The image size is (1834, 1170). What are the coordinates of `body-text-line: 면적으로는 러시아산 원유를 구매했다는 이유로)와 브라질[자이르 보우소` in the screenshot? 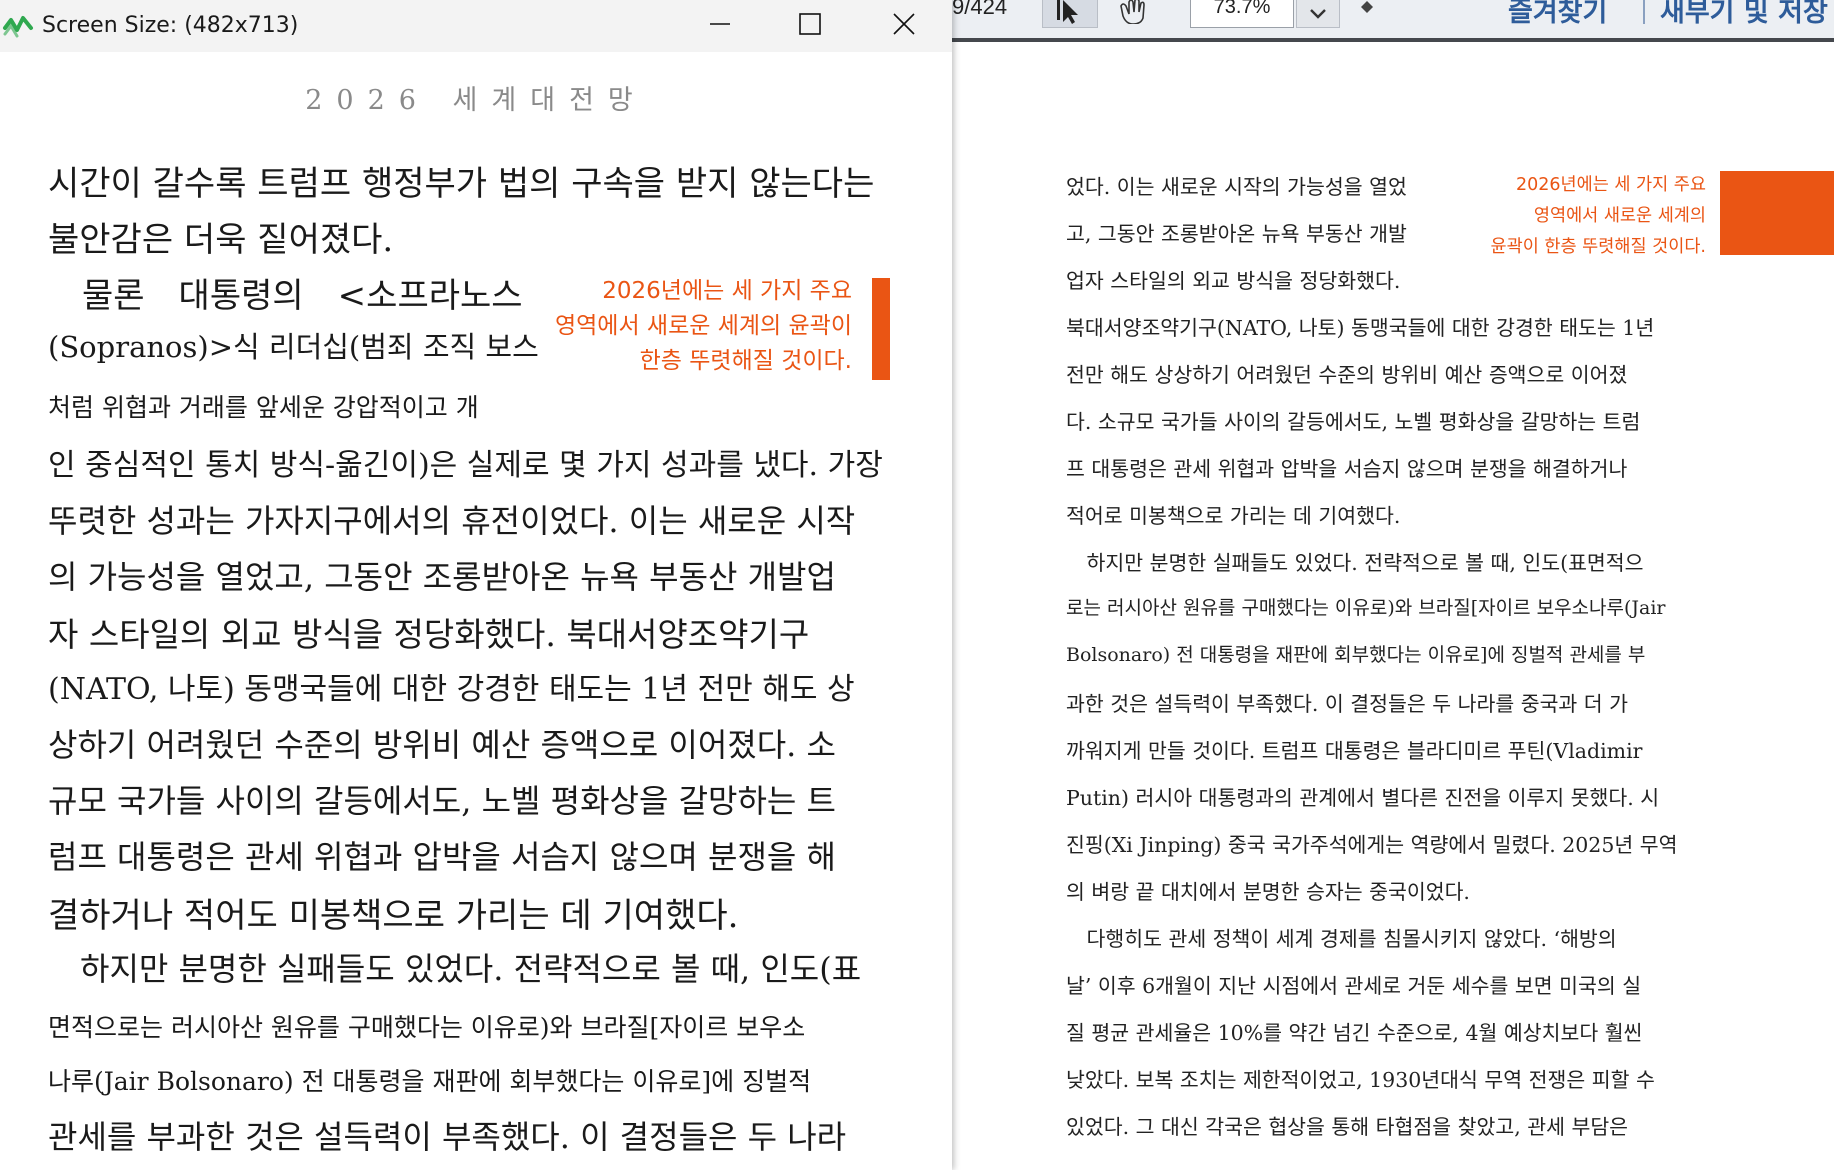 It's located at (427, 1027).